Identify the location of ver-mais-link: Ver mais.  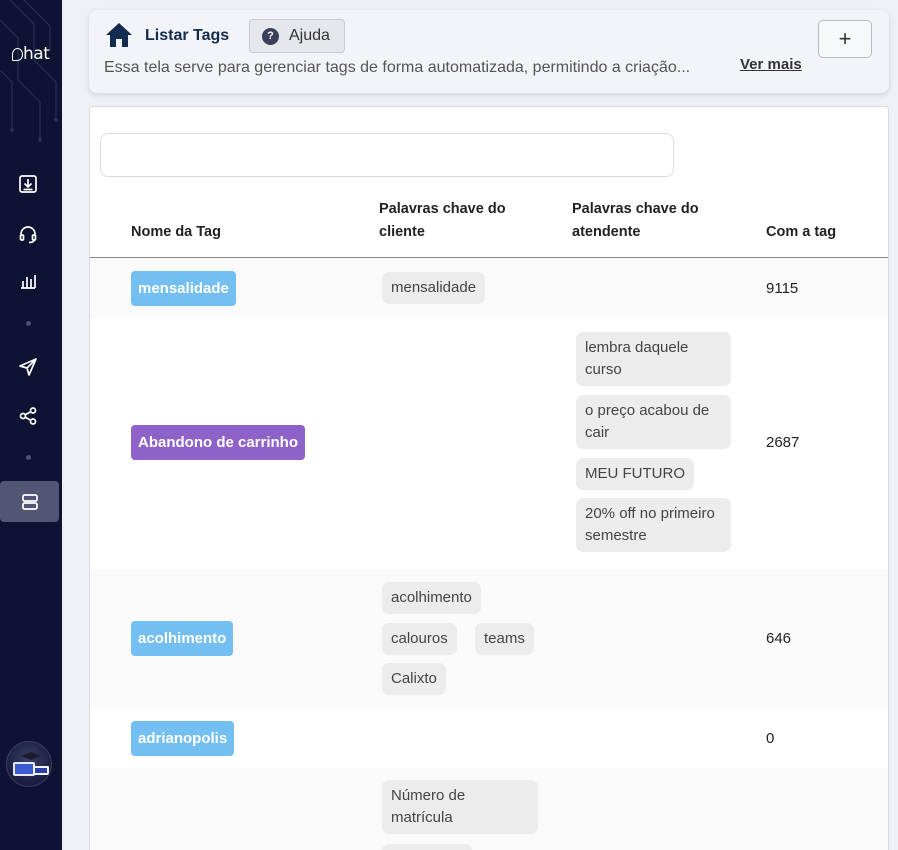
(771, 64).